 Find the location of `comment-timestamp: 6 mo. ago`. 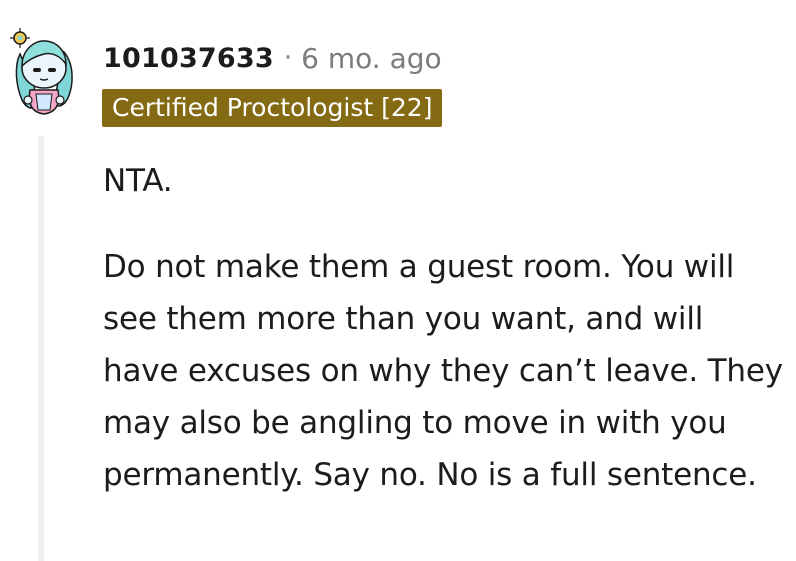

comment-timestamp: 6 mo. ago is located at coordinates (371, 58).